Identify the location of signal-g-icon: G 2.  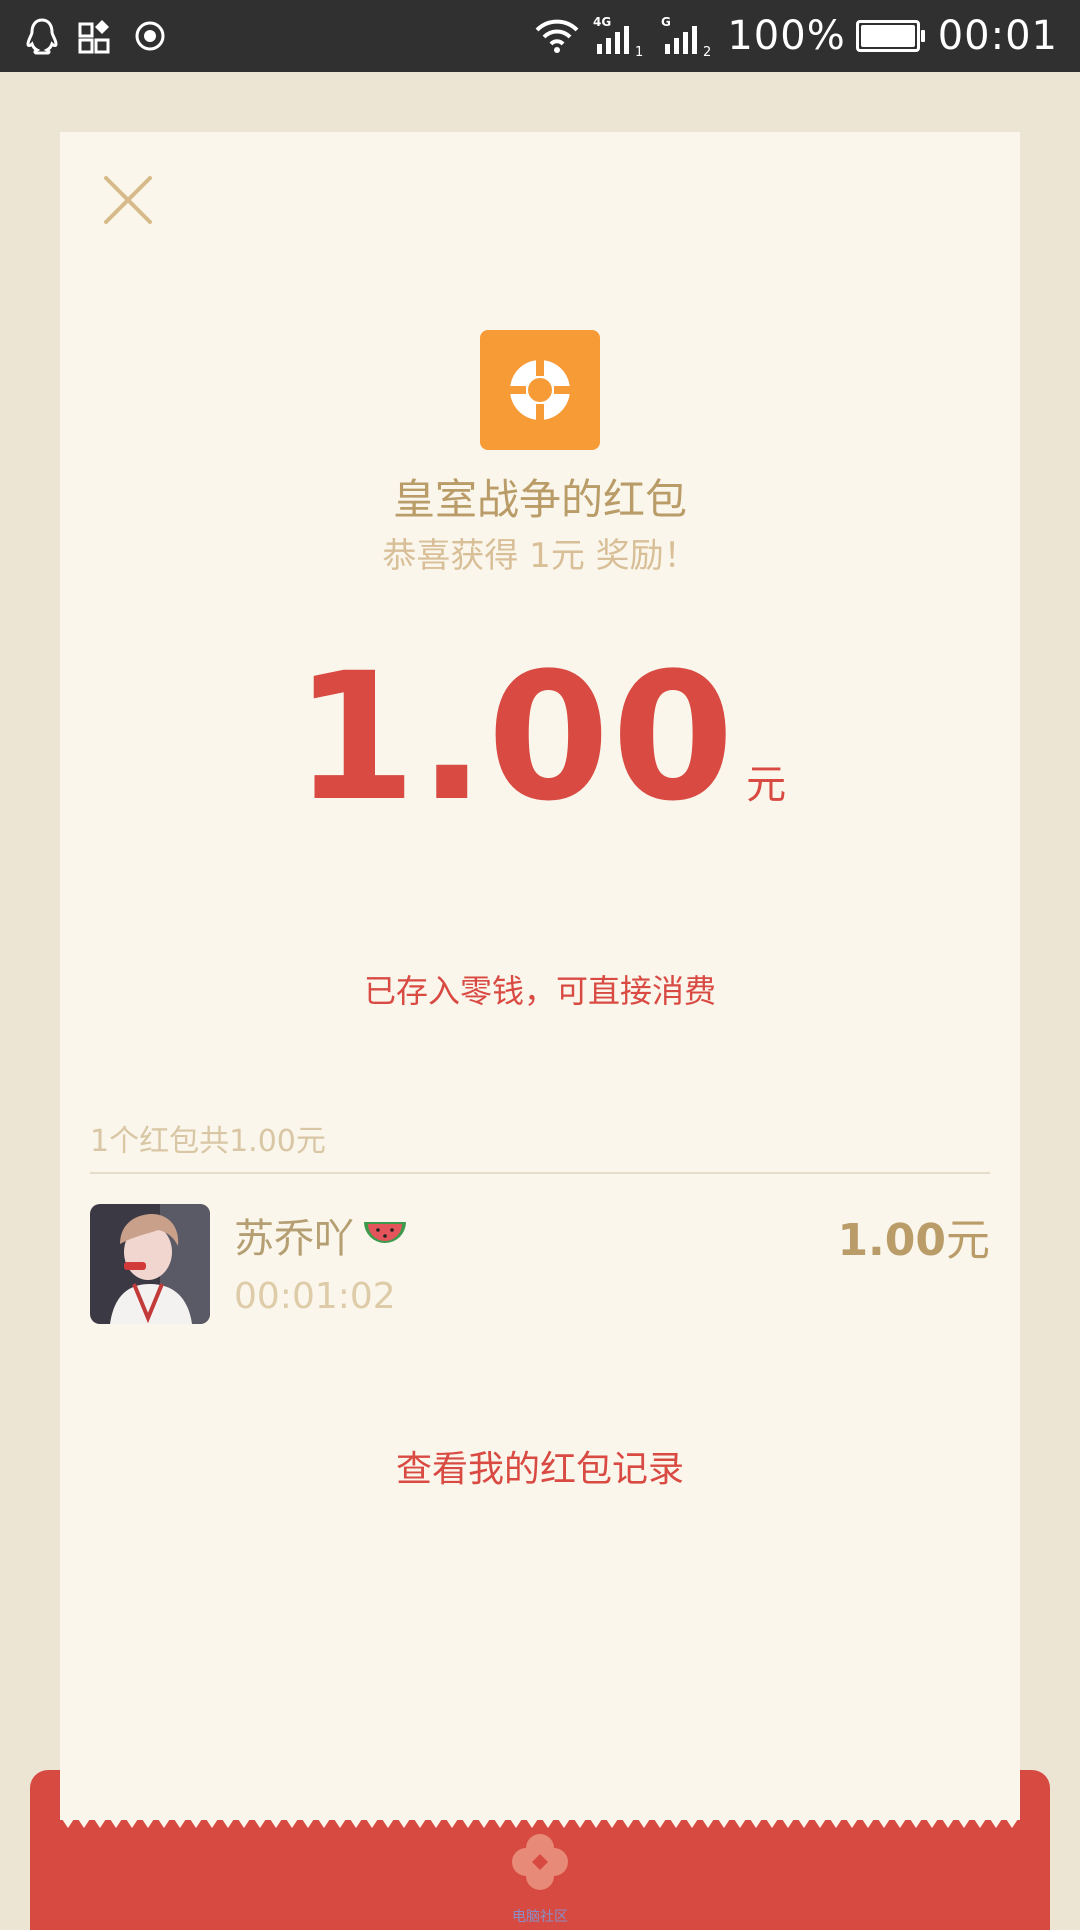
(686, 36).